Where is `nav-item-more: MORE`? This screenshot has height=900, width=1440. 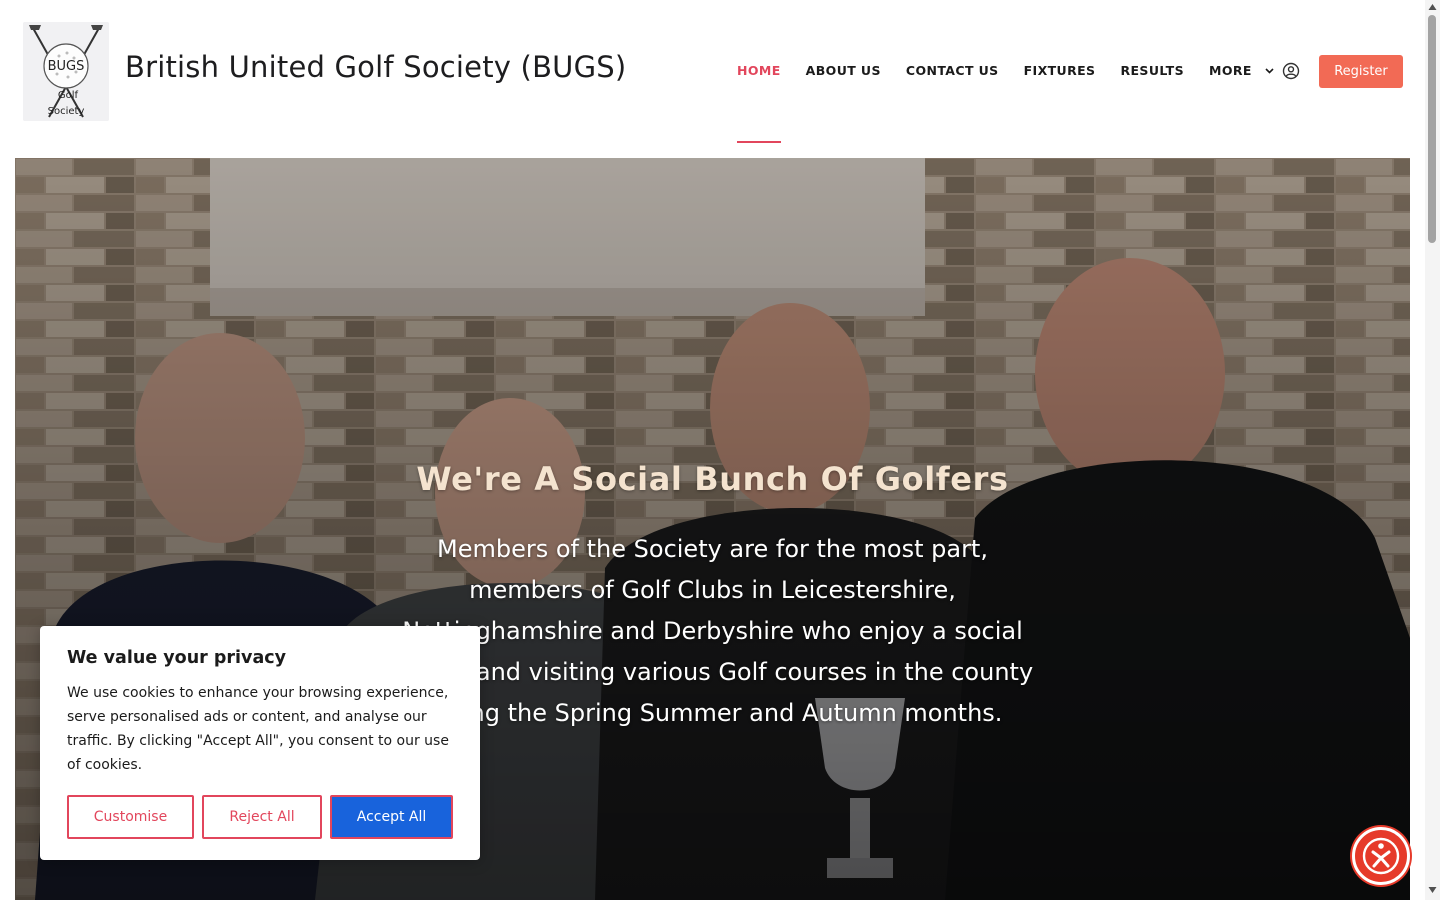 nav-item-more: MORE is located at coordinates (1241, 71).